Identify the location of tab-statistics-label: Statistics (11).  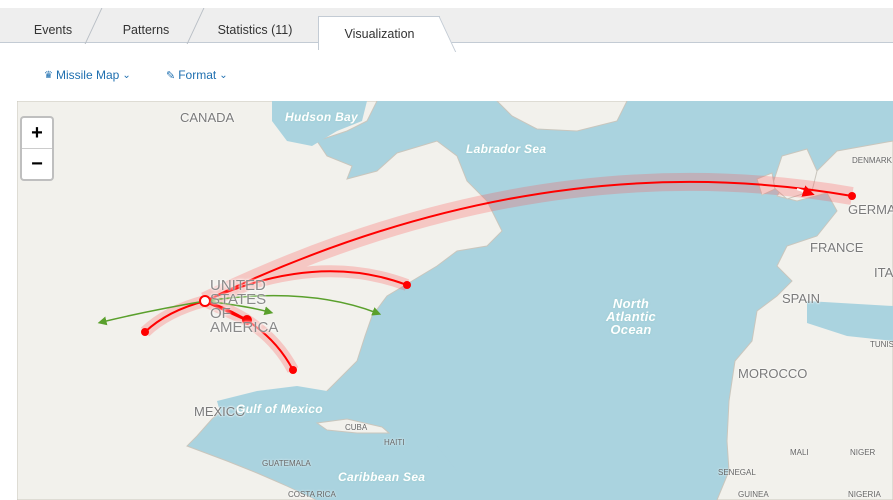
(255, 29).